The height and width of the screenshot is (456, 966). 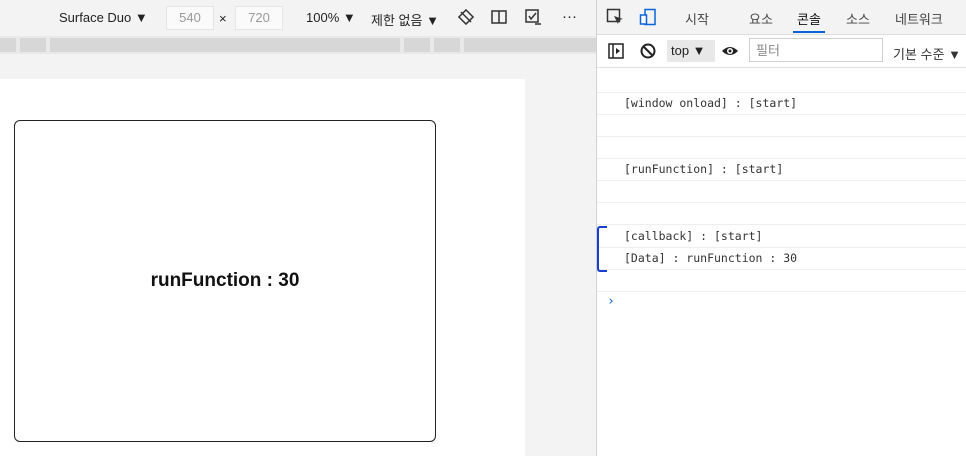 What do you see at coordinates (711, 258) in the screenshot?
I see `log-message: [Data] : runFunction : 30` at bounding box center [711, 258].